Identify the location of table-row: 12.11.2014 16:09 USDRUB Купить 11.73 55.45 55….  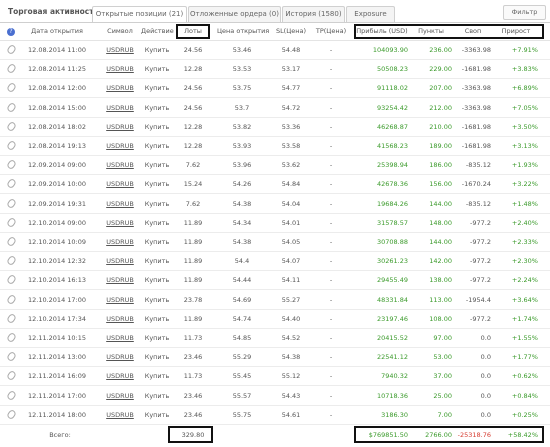
(275, 377).